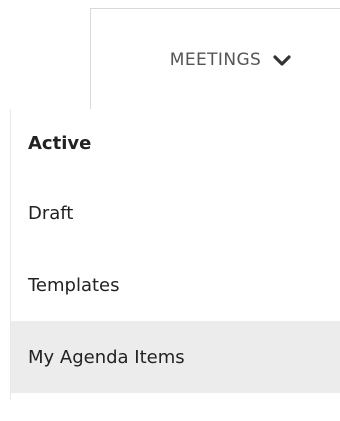 Image resolution: width=340 pixels, height=421 pixels. I want to click on chevron-down-icon, so click(282, 60).